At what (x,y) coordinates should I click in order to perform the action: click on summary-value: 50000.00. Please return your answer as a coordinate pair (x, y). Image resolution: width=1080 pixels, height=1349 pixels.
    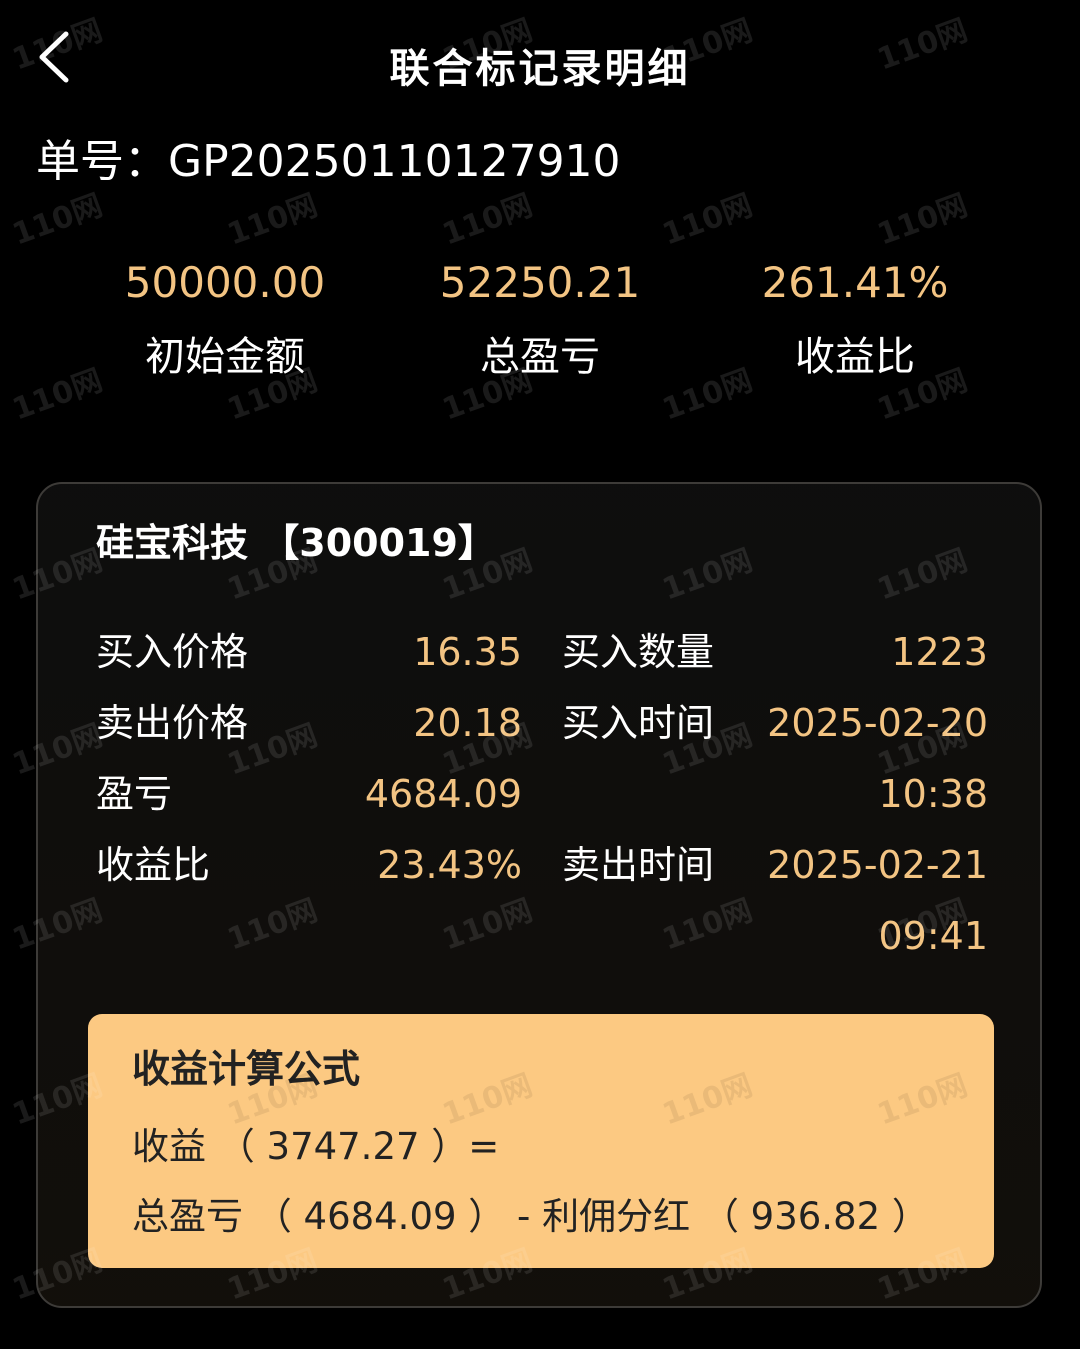
    Looking at the image, I should click on (225, 282).